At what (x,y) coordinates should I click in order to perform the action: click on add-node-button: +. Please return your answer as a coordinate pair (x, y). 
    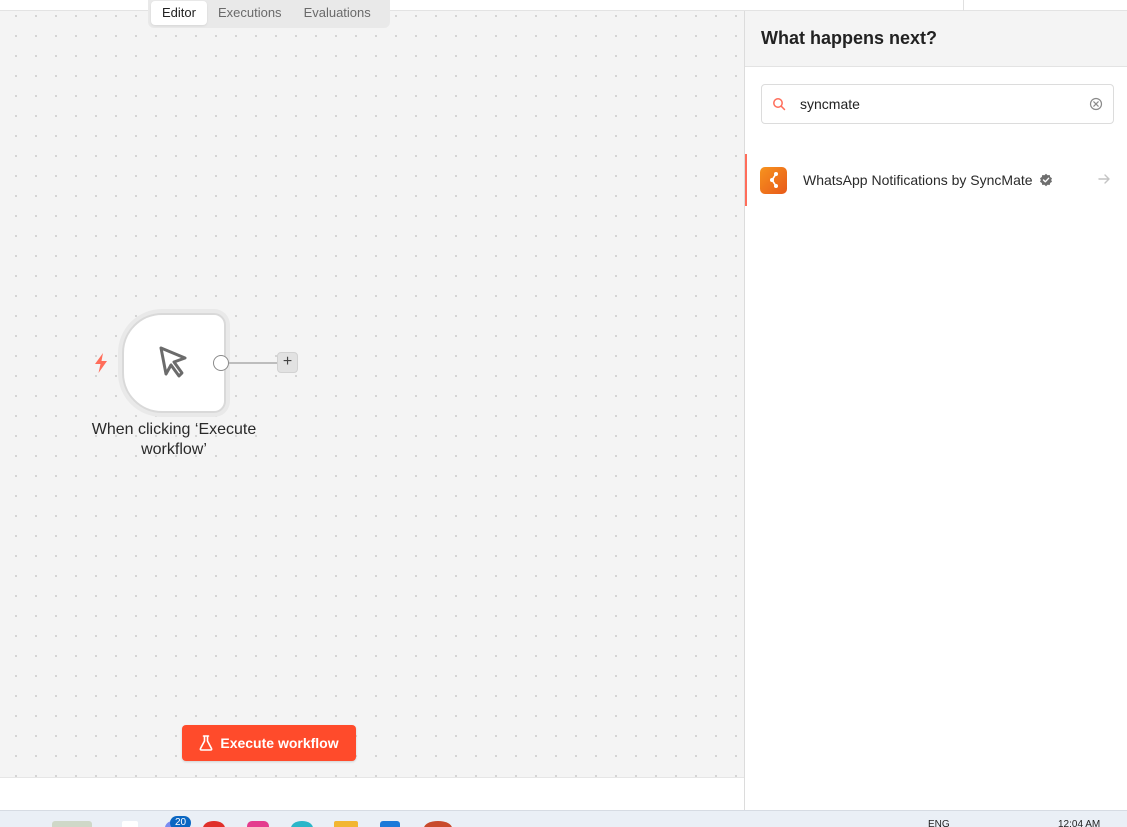
    Looking at the image, I should click on (287, 362).